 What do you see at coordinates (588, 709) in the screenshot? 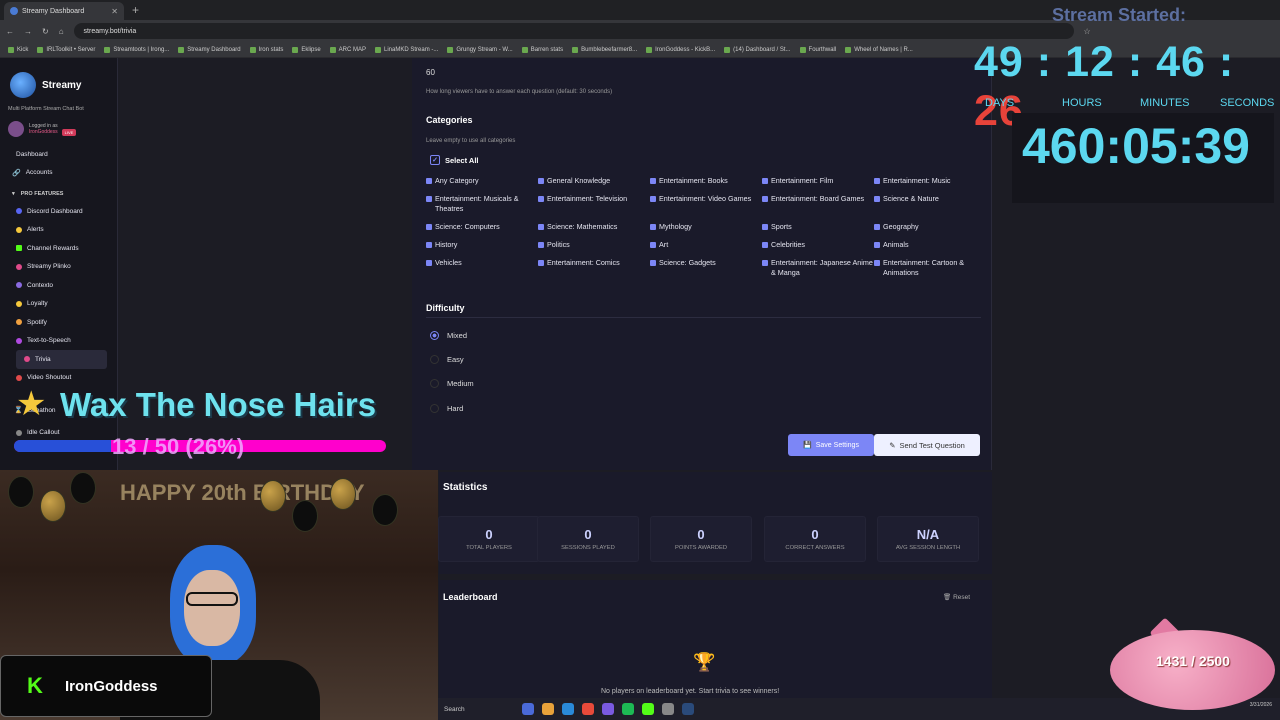
I see `chrome-icon` at bounding box center [588, 709].